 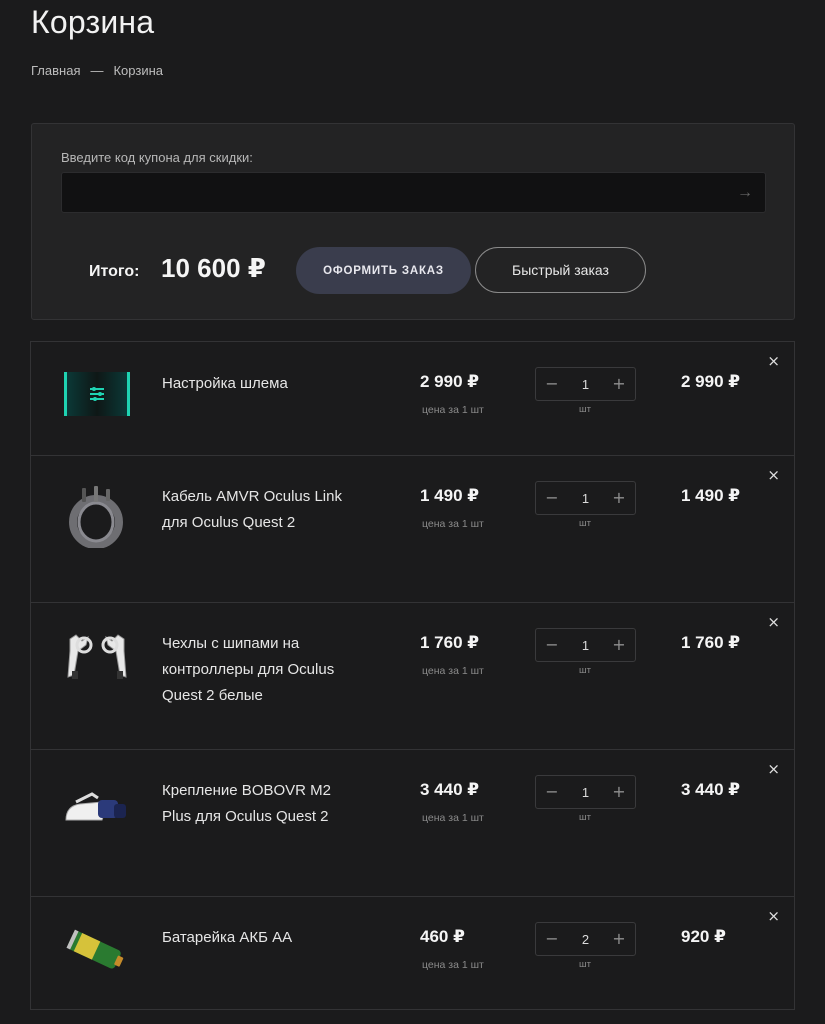 What do you see at coordinates (450, 789) in the screenshot?
I see `unit-price: 3 440 ₽` at bounding box center [450, 789].